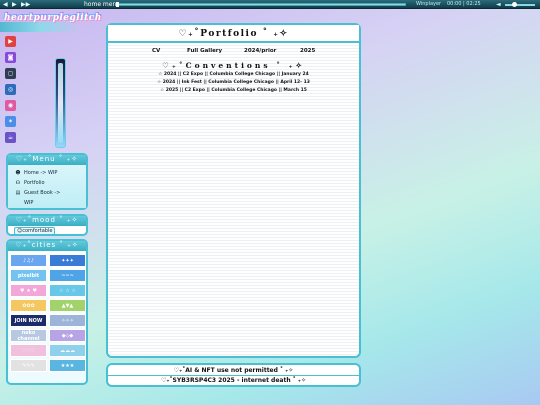  I want to click on camera-icon: ◎, so click(10, 89).